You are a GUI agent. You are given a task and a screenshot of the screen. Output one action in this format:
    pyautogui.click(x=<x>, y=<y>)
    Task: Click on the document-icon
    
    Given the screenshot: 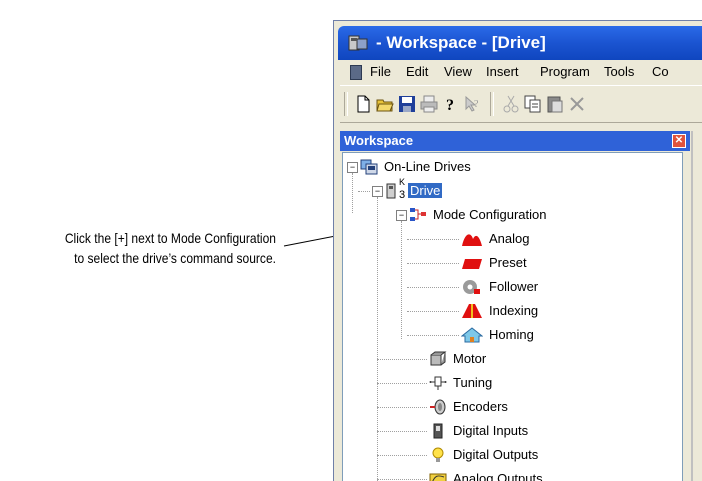 What is the action you would take?
    pyautogui.click(x=356, y=72)
    